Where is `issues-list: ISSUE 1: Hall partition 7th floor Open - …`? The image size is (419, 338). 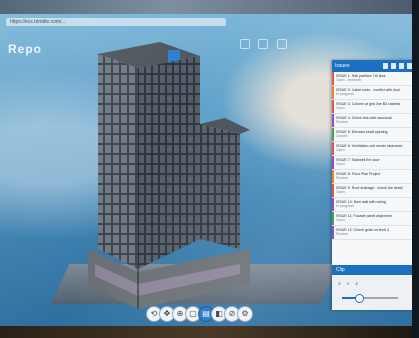
issues-list: ISSUE 1: Hall partition 7th floor Open - … is located at coordinates (373, 156).